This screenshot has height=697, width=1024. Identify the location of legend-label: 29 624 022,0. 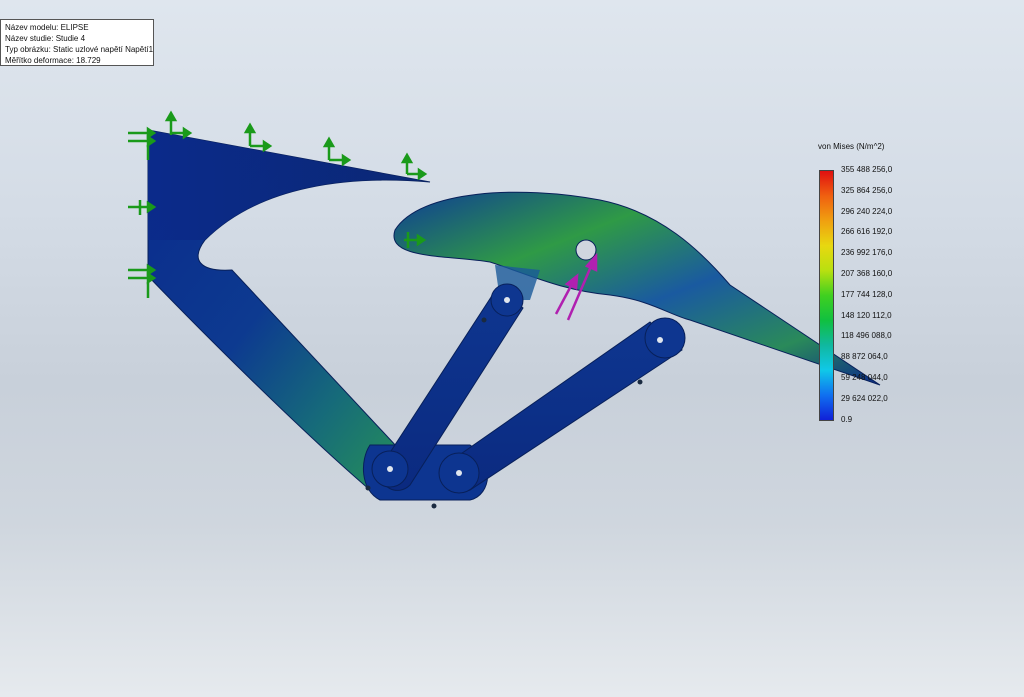
(864, 398).